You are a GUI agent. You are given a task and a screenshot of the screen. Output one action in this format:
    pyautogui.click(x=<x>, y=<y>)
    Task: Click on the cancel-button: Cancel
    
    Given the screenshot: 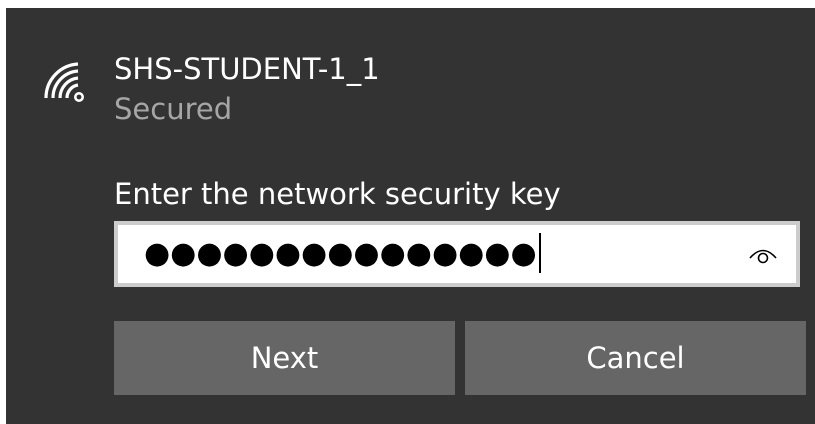 What is the action you would take?
    pyautogui.click(x=635, y=358)
    